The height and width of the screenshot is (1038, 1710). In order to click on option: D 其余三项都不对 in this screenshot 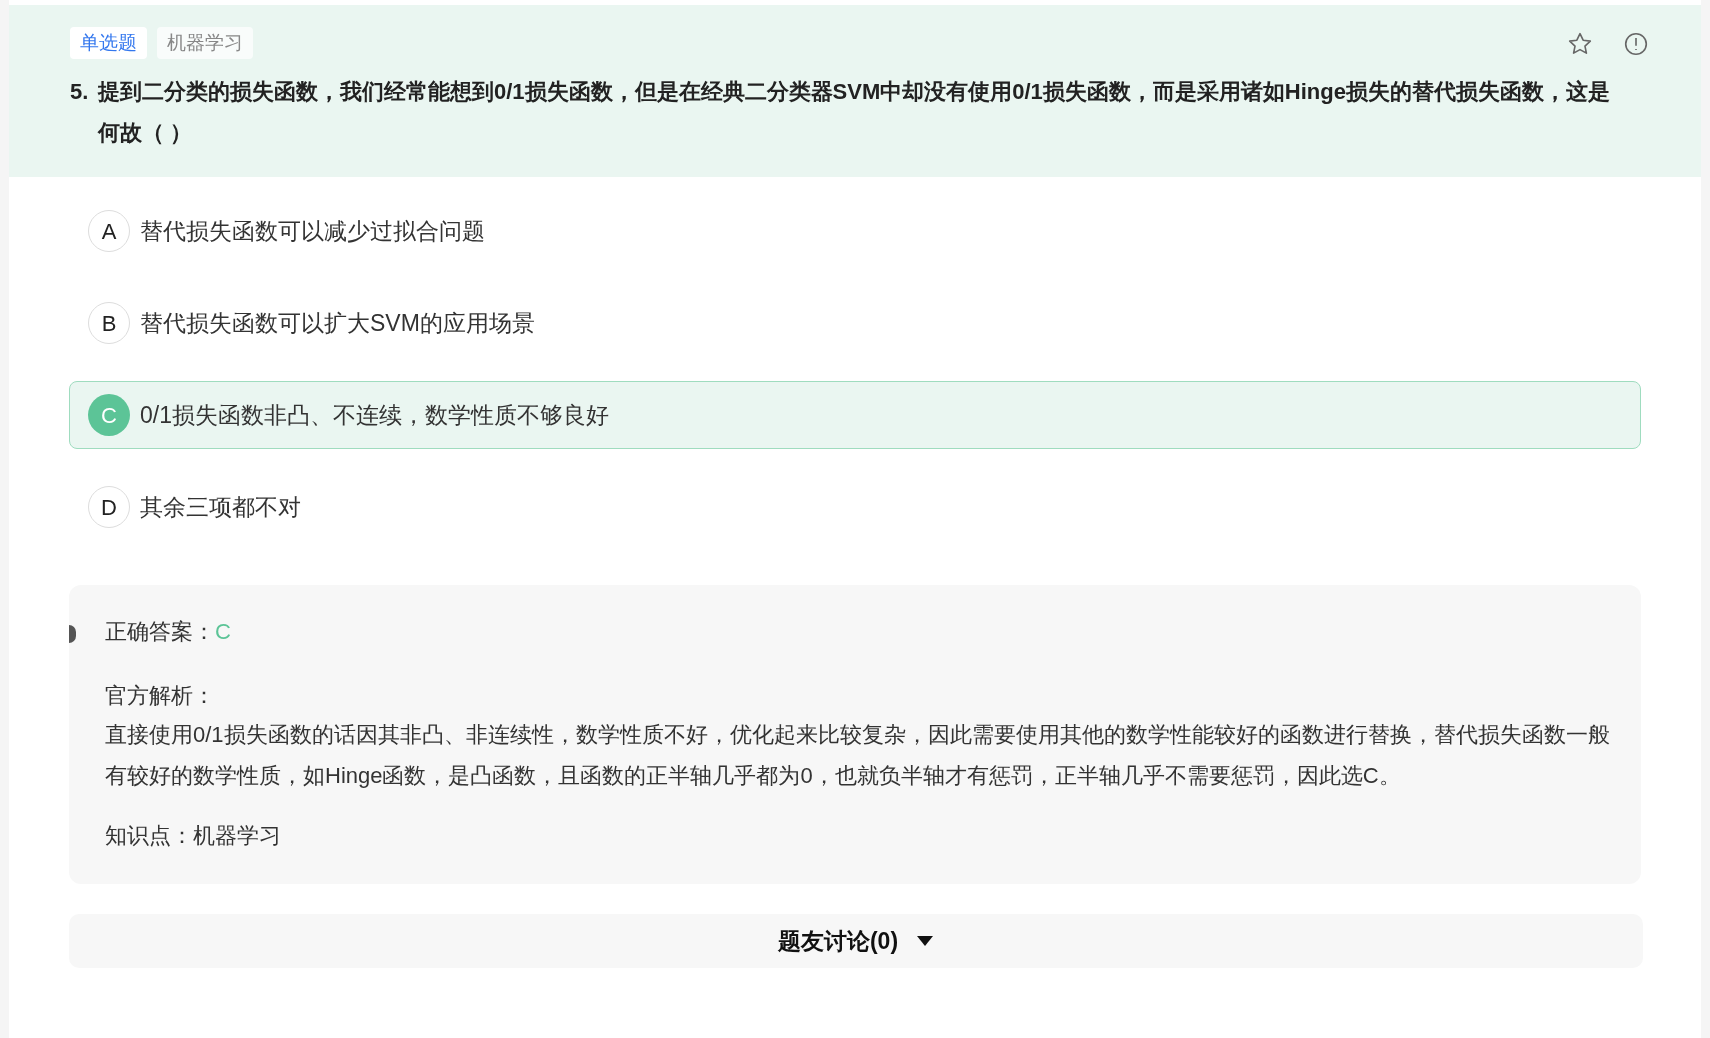, I will do `click(855, 507)`.